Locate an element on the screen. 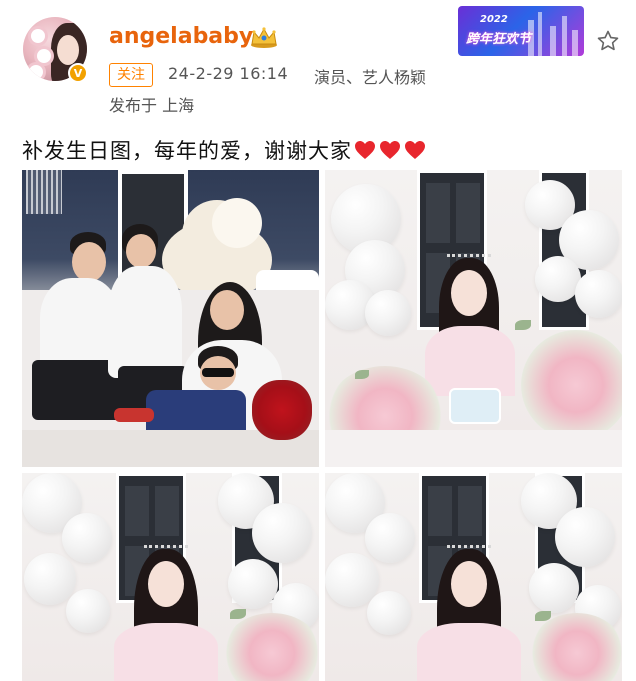 The image size is (636, 681). post-text: 补发生日图，每年的爱，谢谢大家 is located at coordinates (225, 150).